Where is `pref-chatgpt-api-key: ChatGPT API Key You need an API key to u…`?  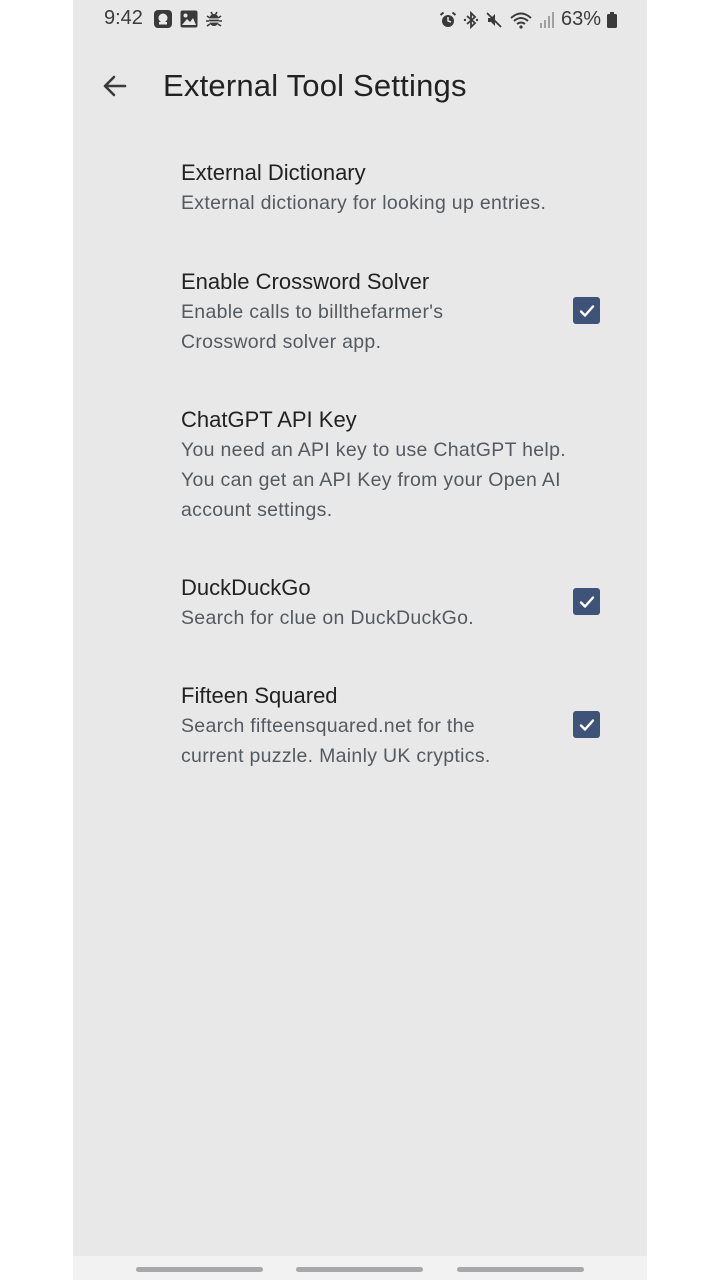
pref-chatgpt-api-key: ChatGPT API Key You need an API key to u… is located at coordinates (401, 465).